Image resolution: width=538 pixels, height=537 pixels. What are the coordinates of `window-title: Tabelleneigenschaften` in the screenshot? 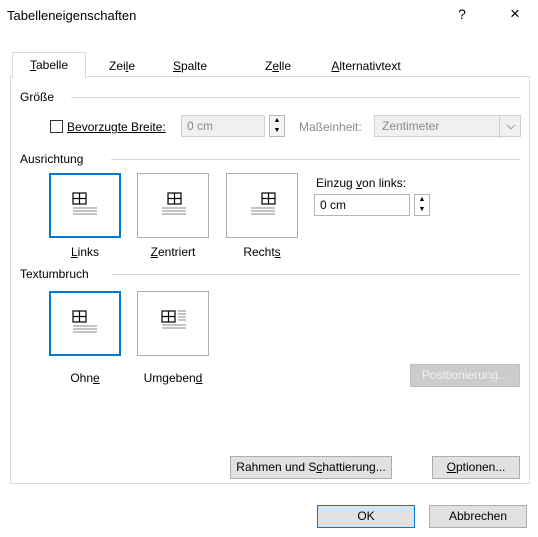 It's located at (72, 15).